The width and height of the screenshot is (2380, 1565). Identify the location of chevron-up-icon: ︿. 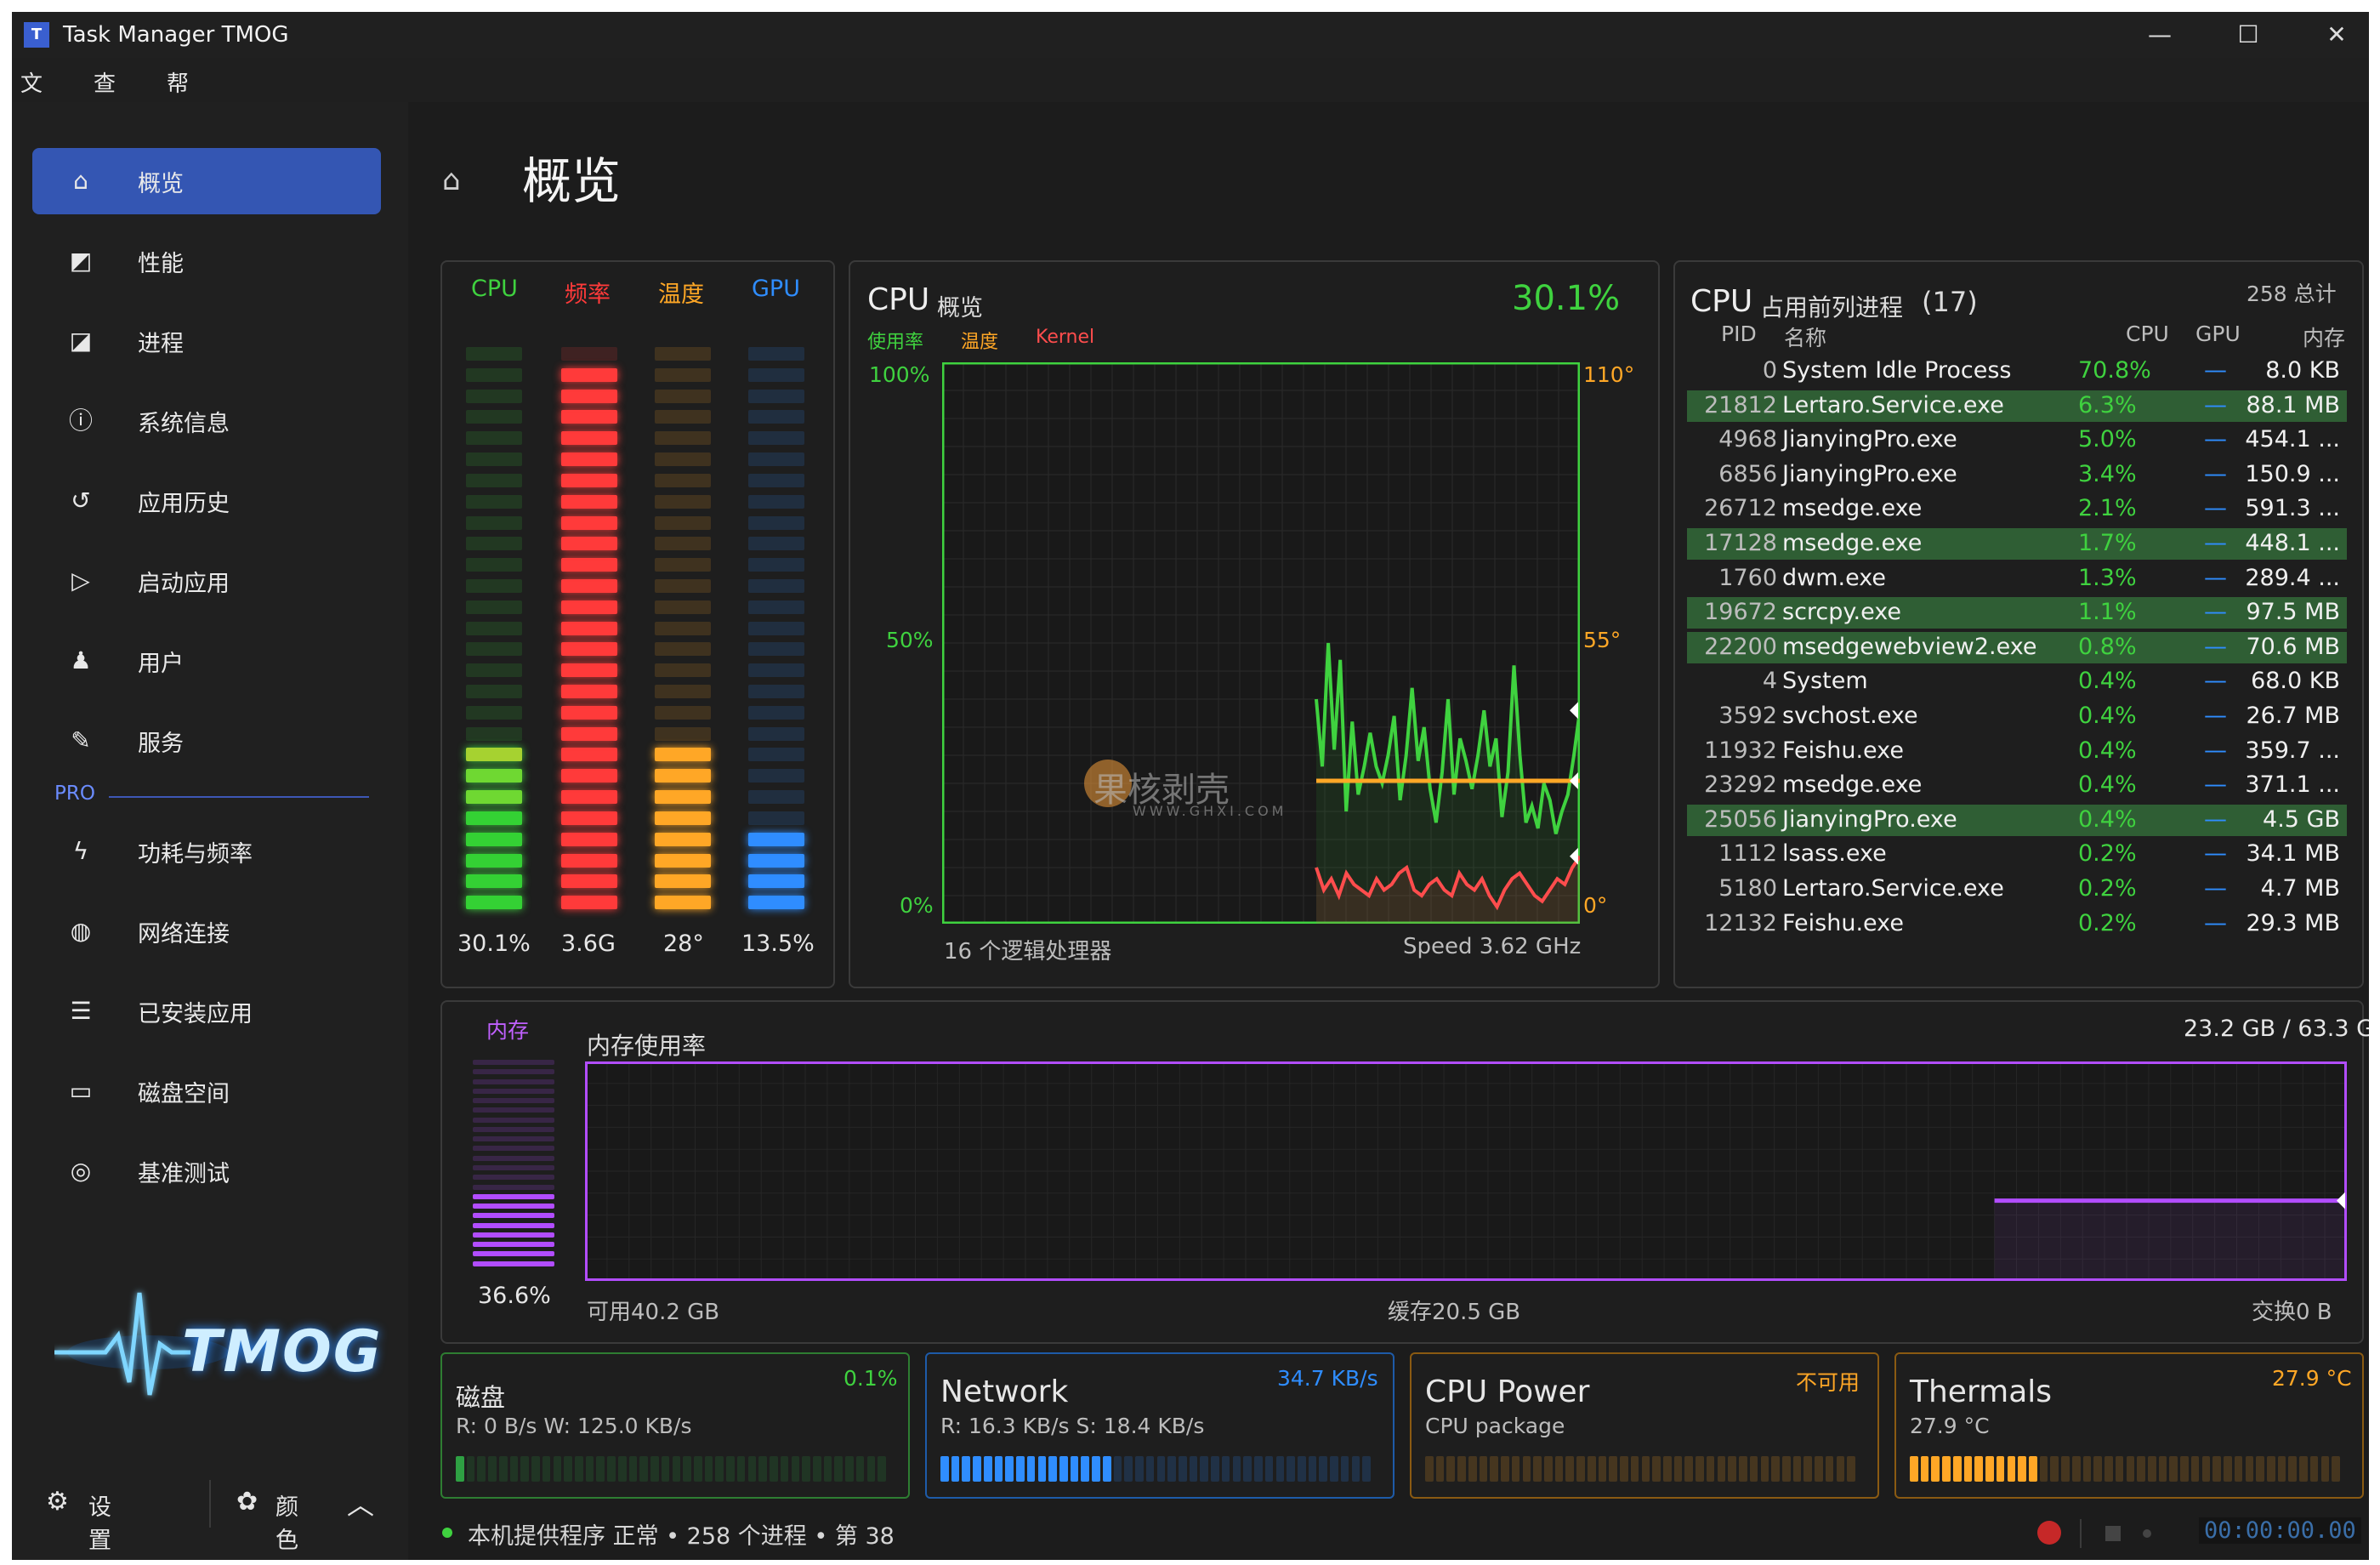
(360, 1502).